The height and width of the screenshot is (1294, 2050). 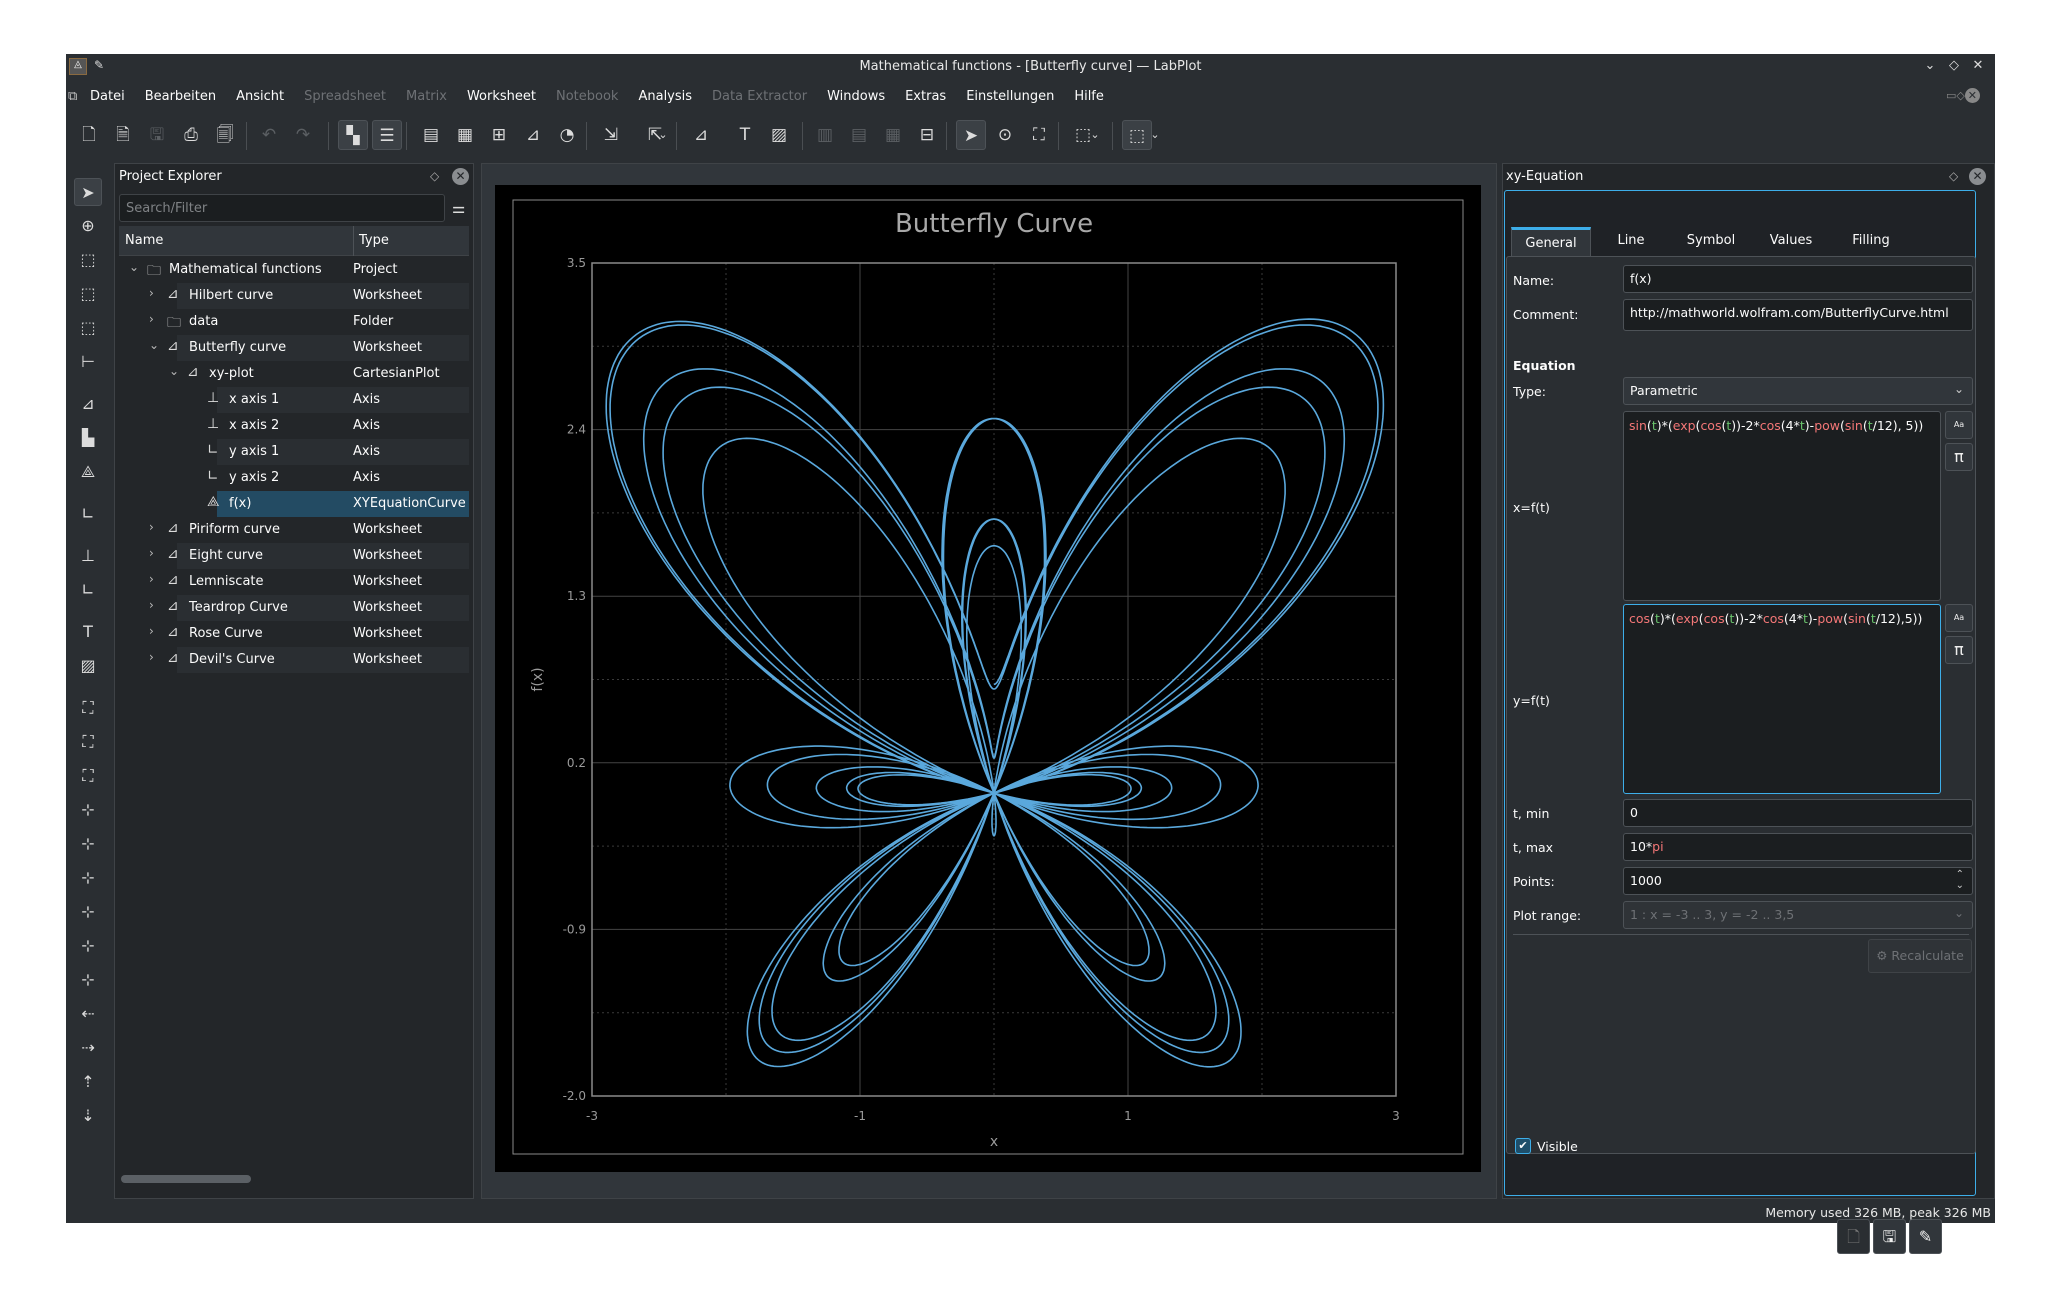 What do you see at coordinates (1977, 176) in the screenshot?
I see `close-dock-button: ✕` at bounding box center [1977, 176].